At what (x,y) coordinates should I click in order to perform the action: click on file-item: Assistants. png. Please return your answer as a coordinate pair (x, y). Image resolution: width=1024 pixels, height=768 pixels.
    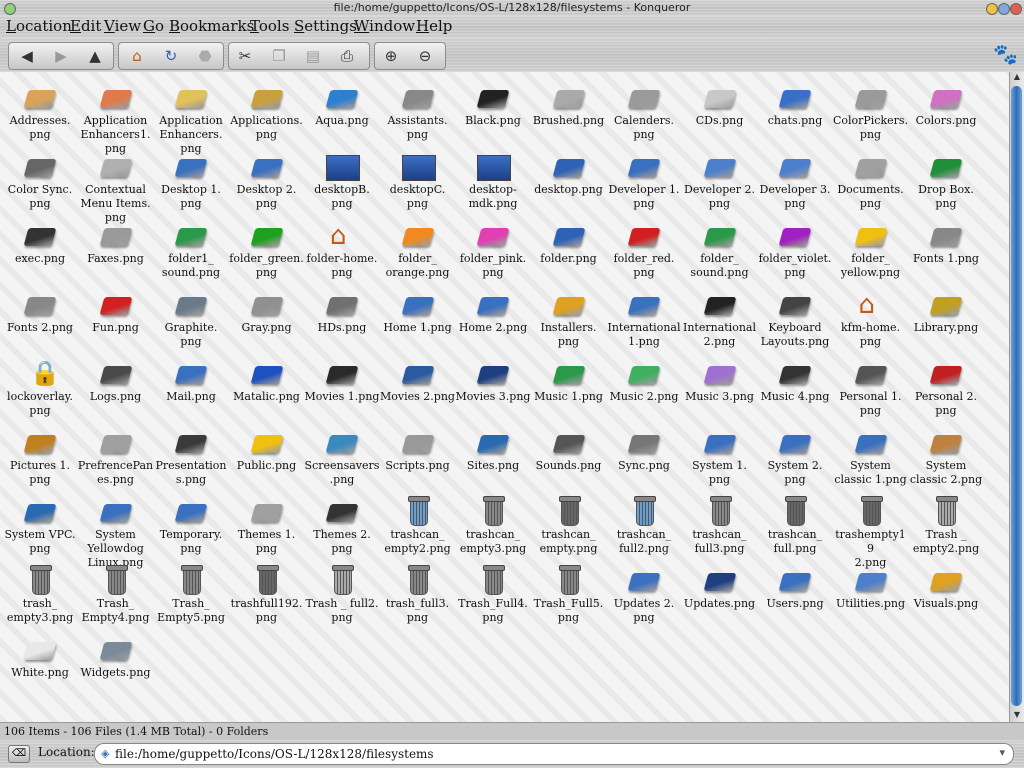
    Looking at the image, I should click on (418, 110).